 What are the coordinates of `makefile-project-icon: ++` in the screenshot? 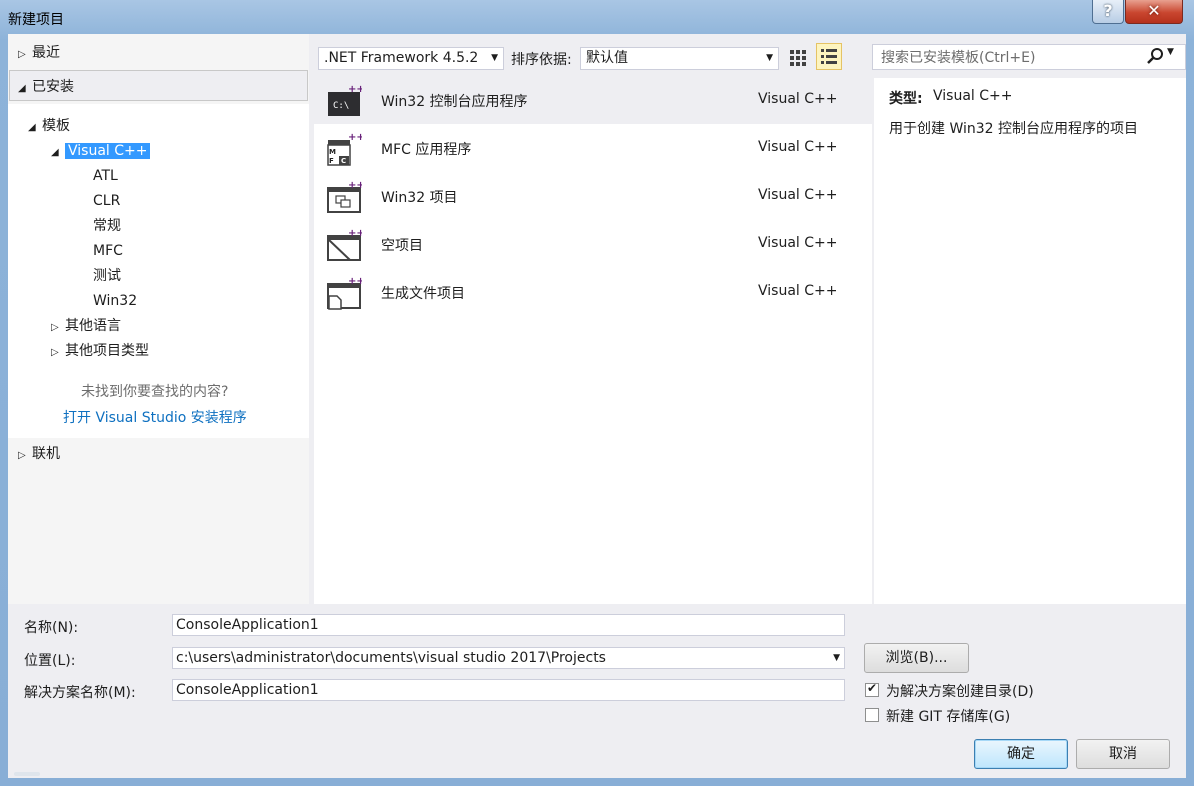 It's located at (344, 293).